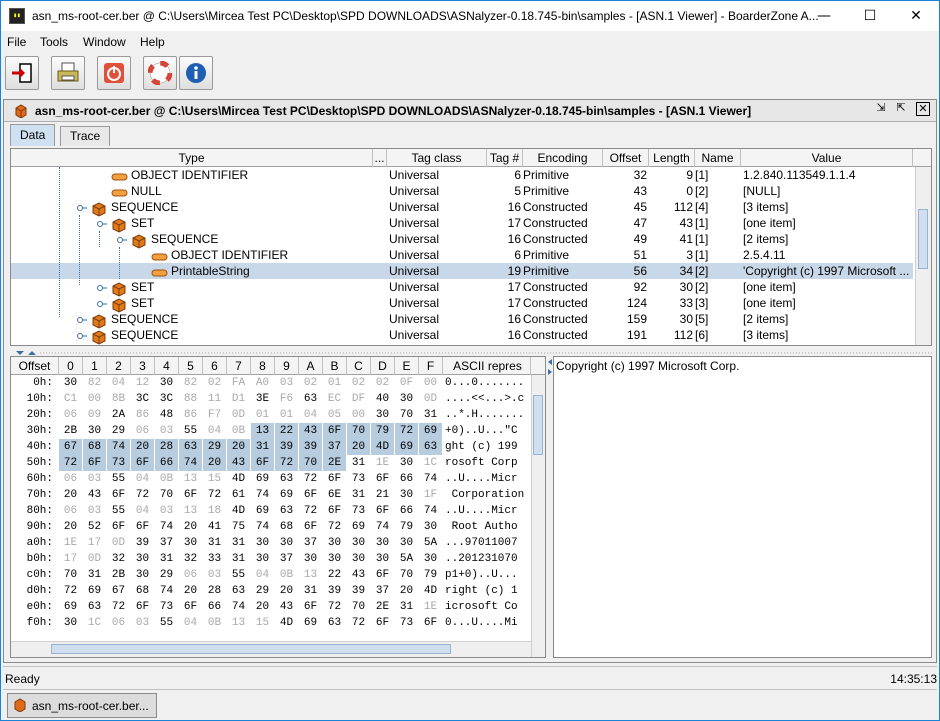  I want to click on restore-icon: ⇱, so click(901, 109).